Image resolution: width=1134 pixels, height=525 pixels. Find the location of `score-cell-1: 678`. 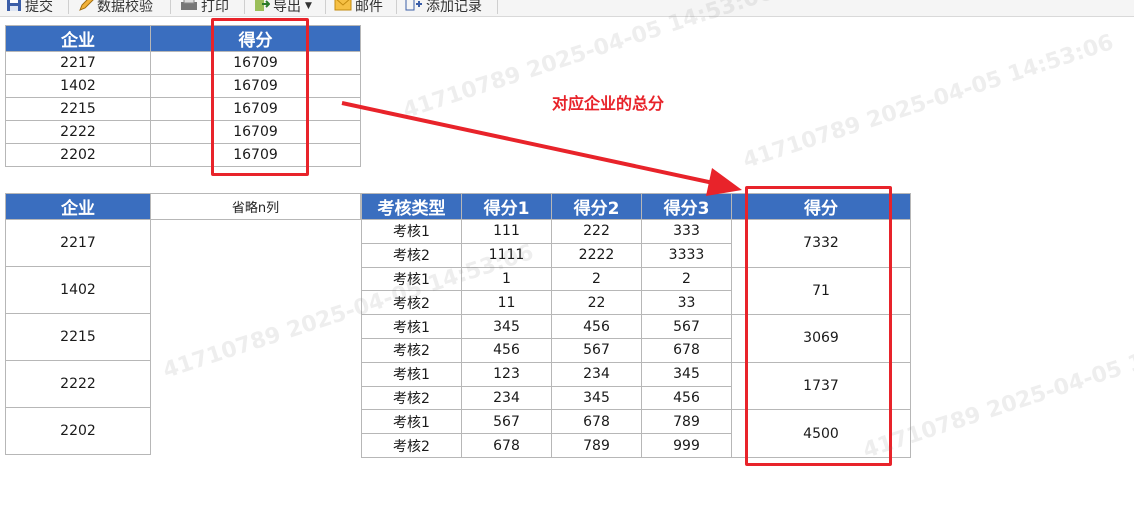

score-cell-1: 678 is located at coordinates (506, 445).